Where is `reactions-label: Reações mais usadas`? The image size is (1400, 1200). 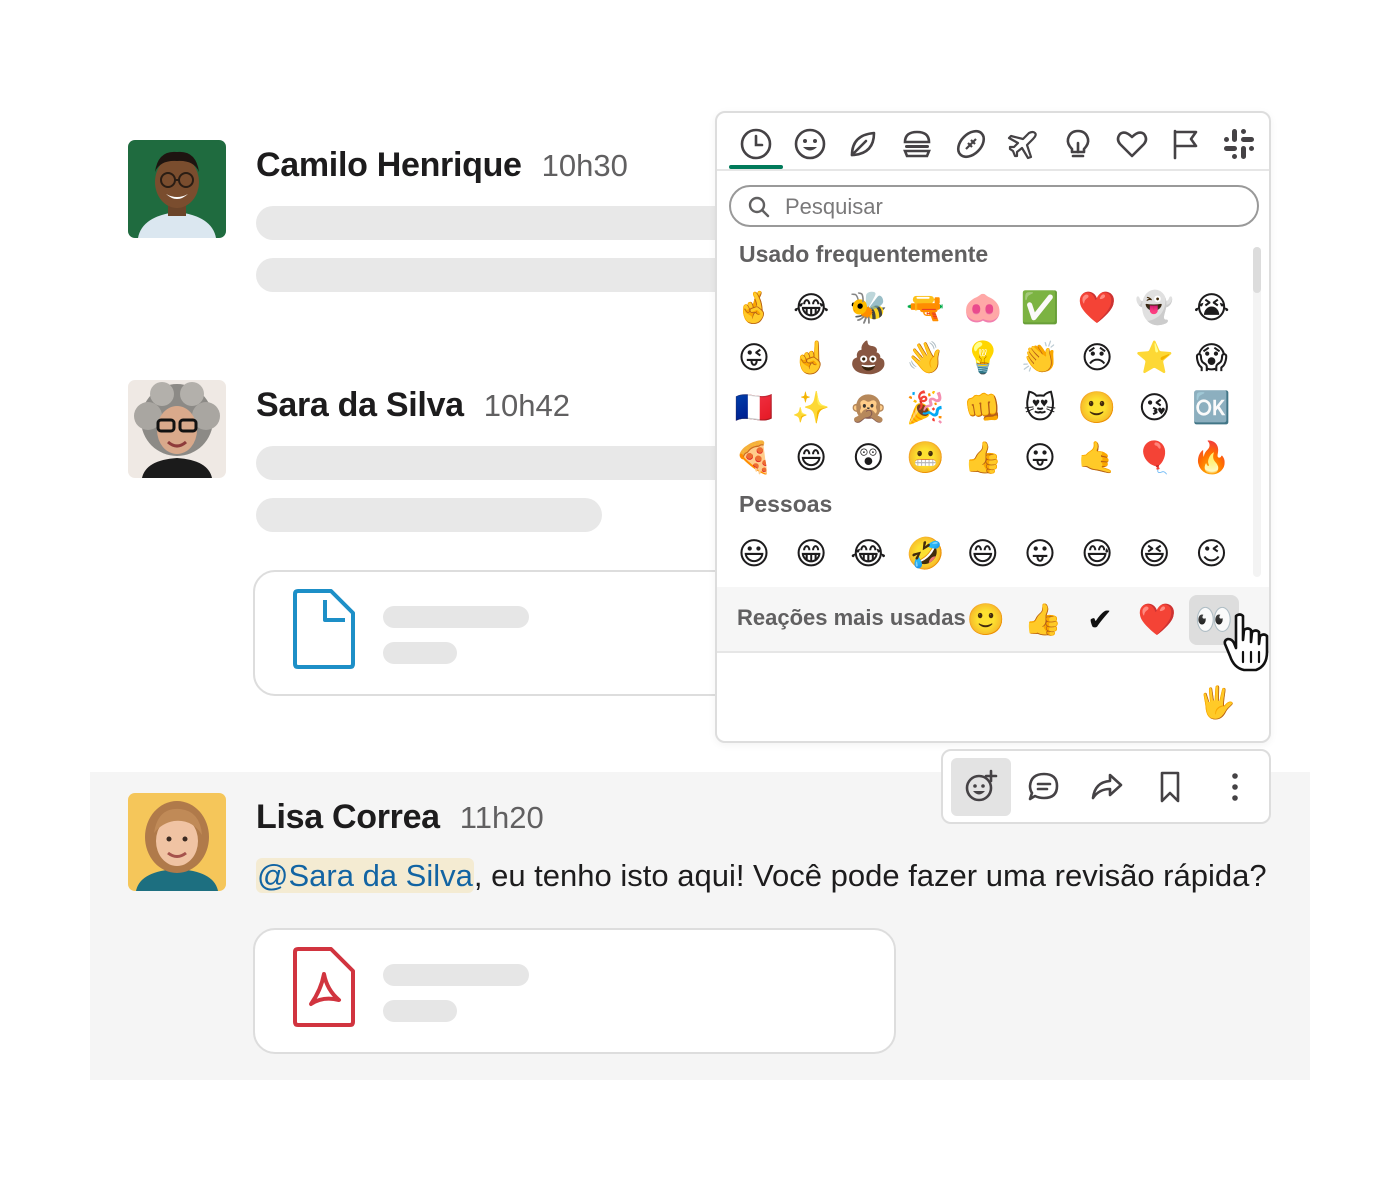
reactions-label: Reações mais usadas is located at coordinates (851, 617).